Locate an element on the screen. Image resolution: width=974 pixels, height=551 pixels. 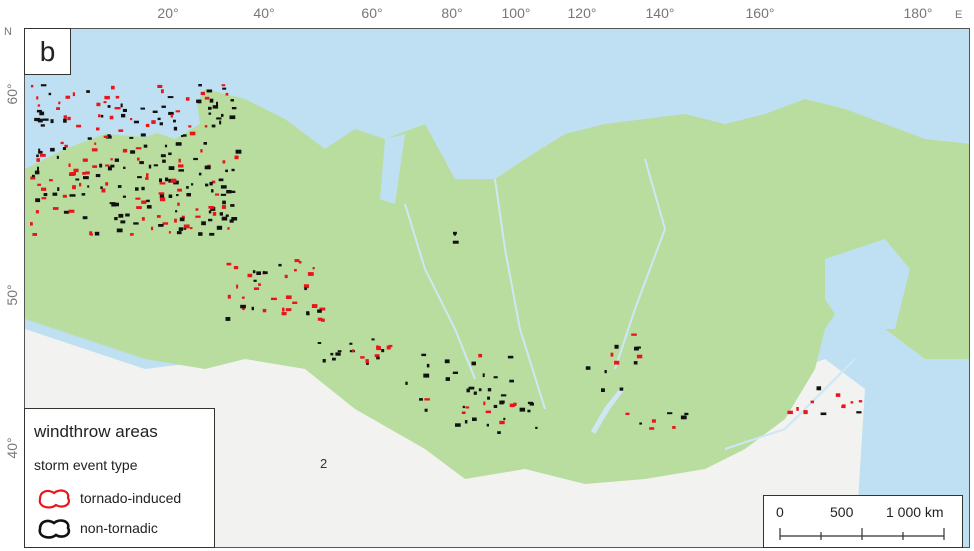
red-outline-blob-icon is located at coordinates (54, 499).